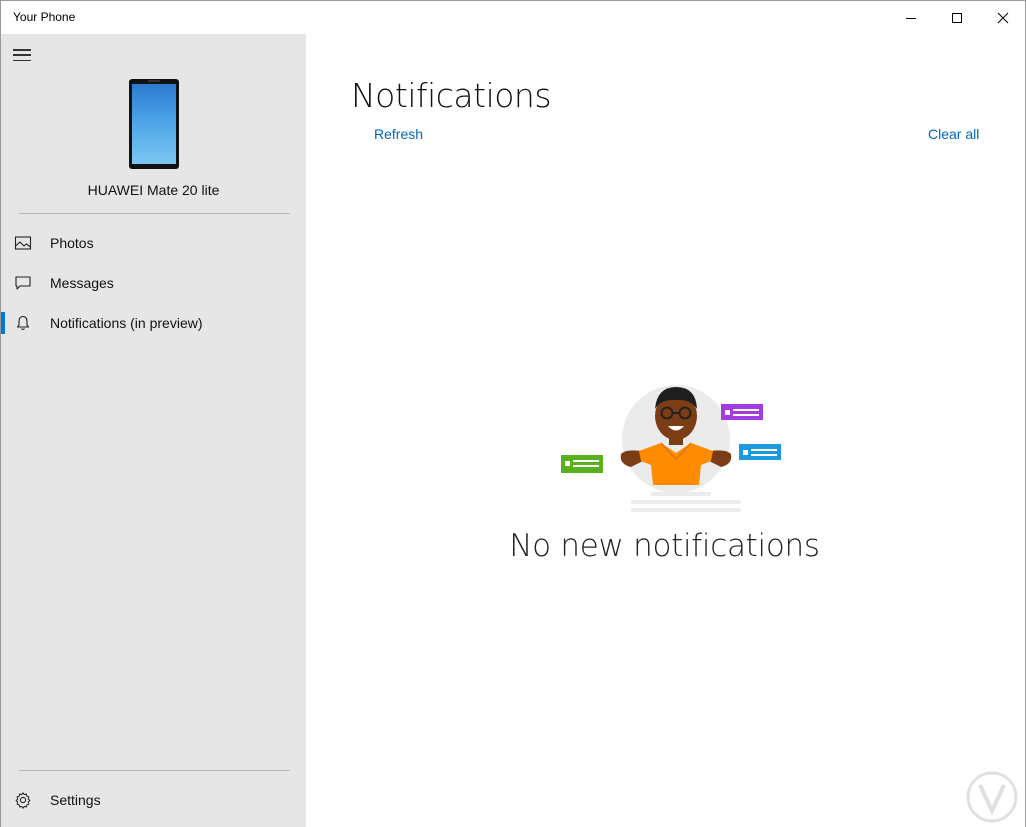 The image size is (1026, 827). Describe the element at coordinates (44, 17) in the screenshot. I see `window-title: Your Phone` at that location.